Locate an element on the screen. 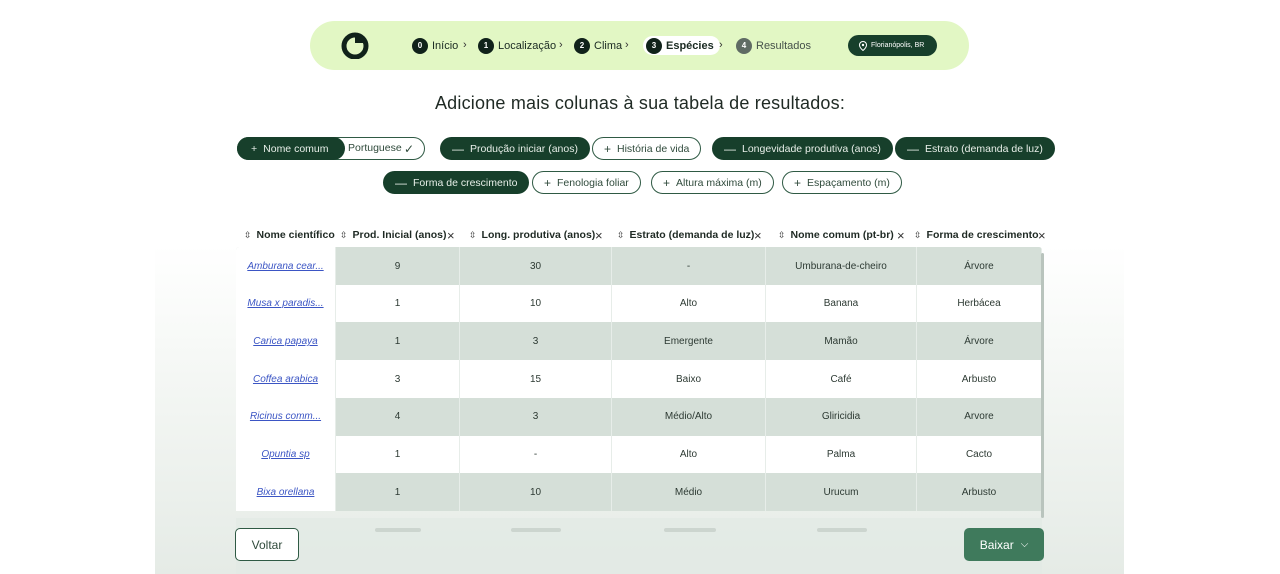 The width and height of the screenshot is (1280, 574). table-cell: Umburana-de-cheiro is located at coordinates (841, 266).